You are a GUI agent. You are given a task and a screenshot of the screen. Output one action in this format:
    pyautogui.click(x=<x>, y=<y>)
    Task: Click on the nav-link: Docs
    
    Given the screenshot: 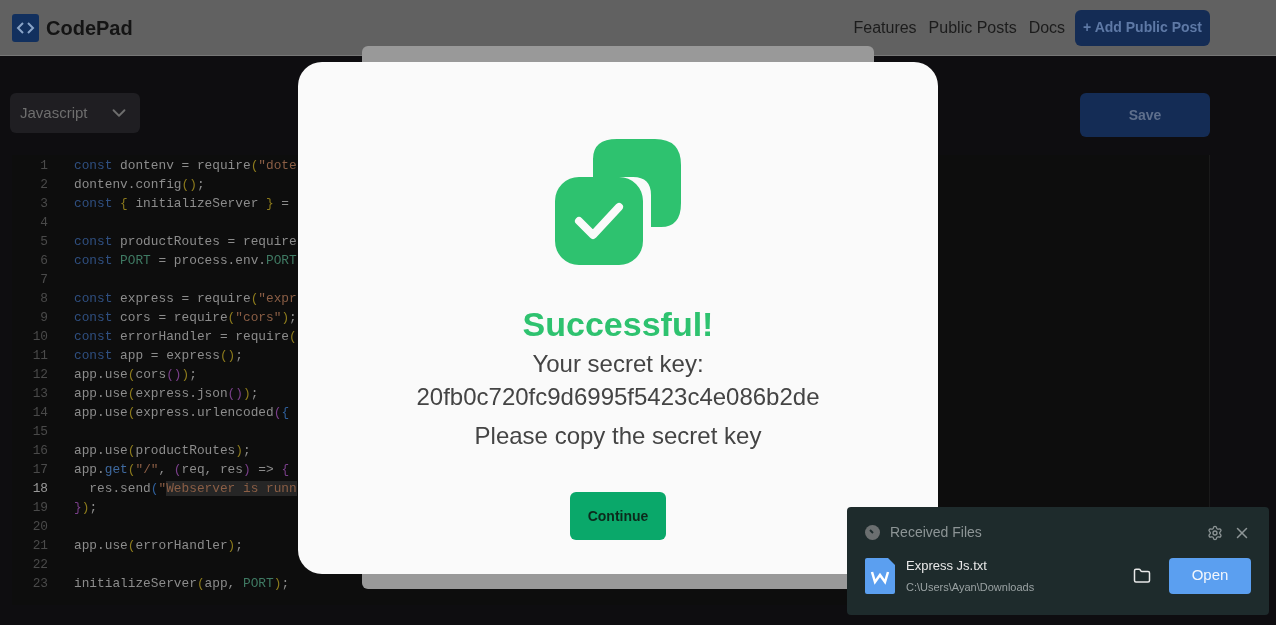 What is the action you would take?
    pyautogui.click(x=1047, y=27)
    